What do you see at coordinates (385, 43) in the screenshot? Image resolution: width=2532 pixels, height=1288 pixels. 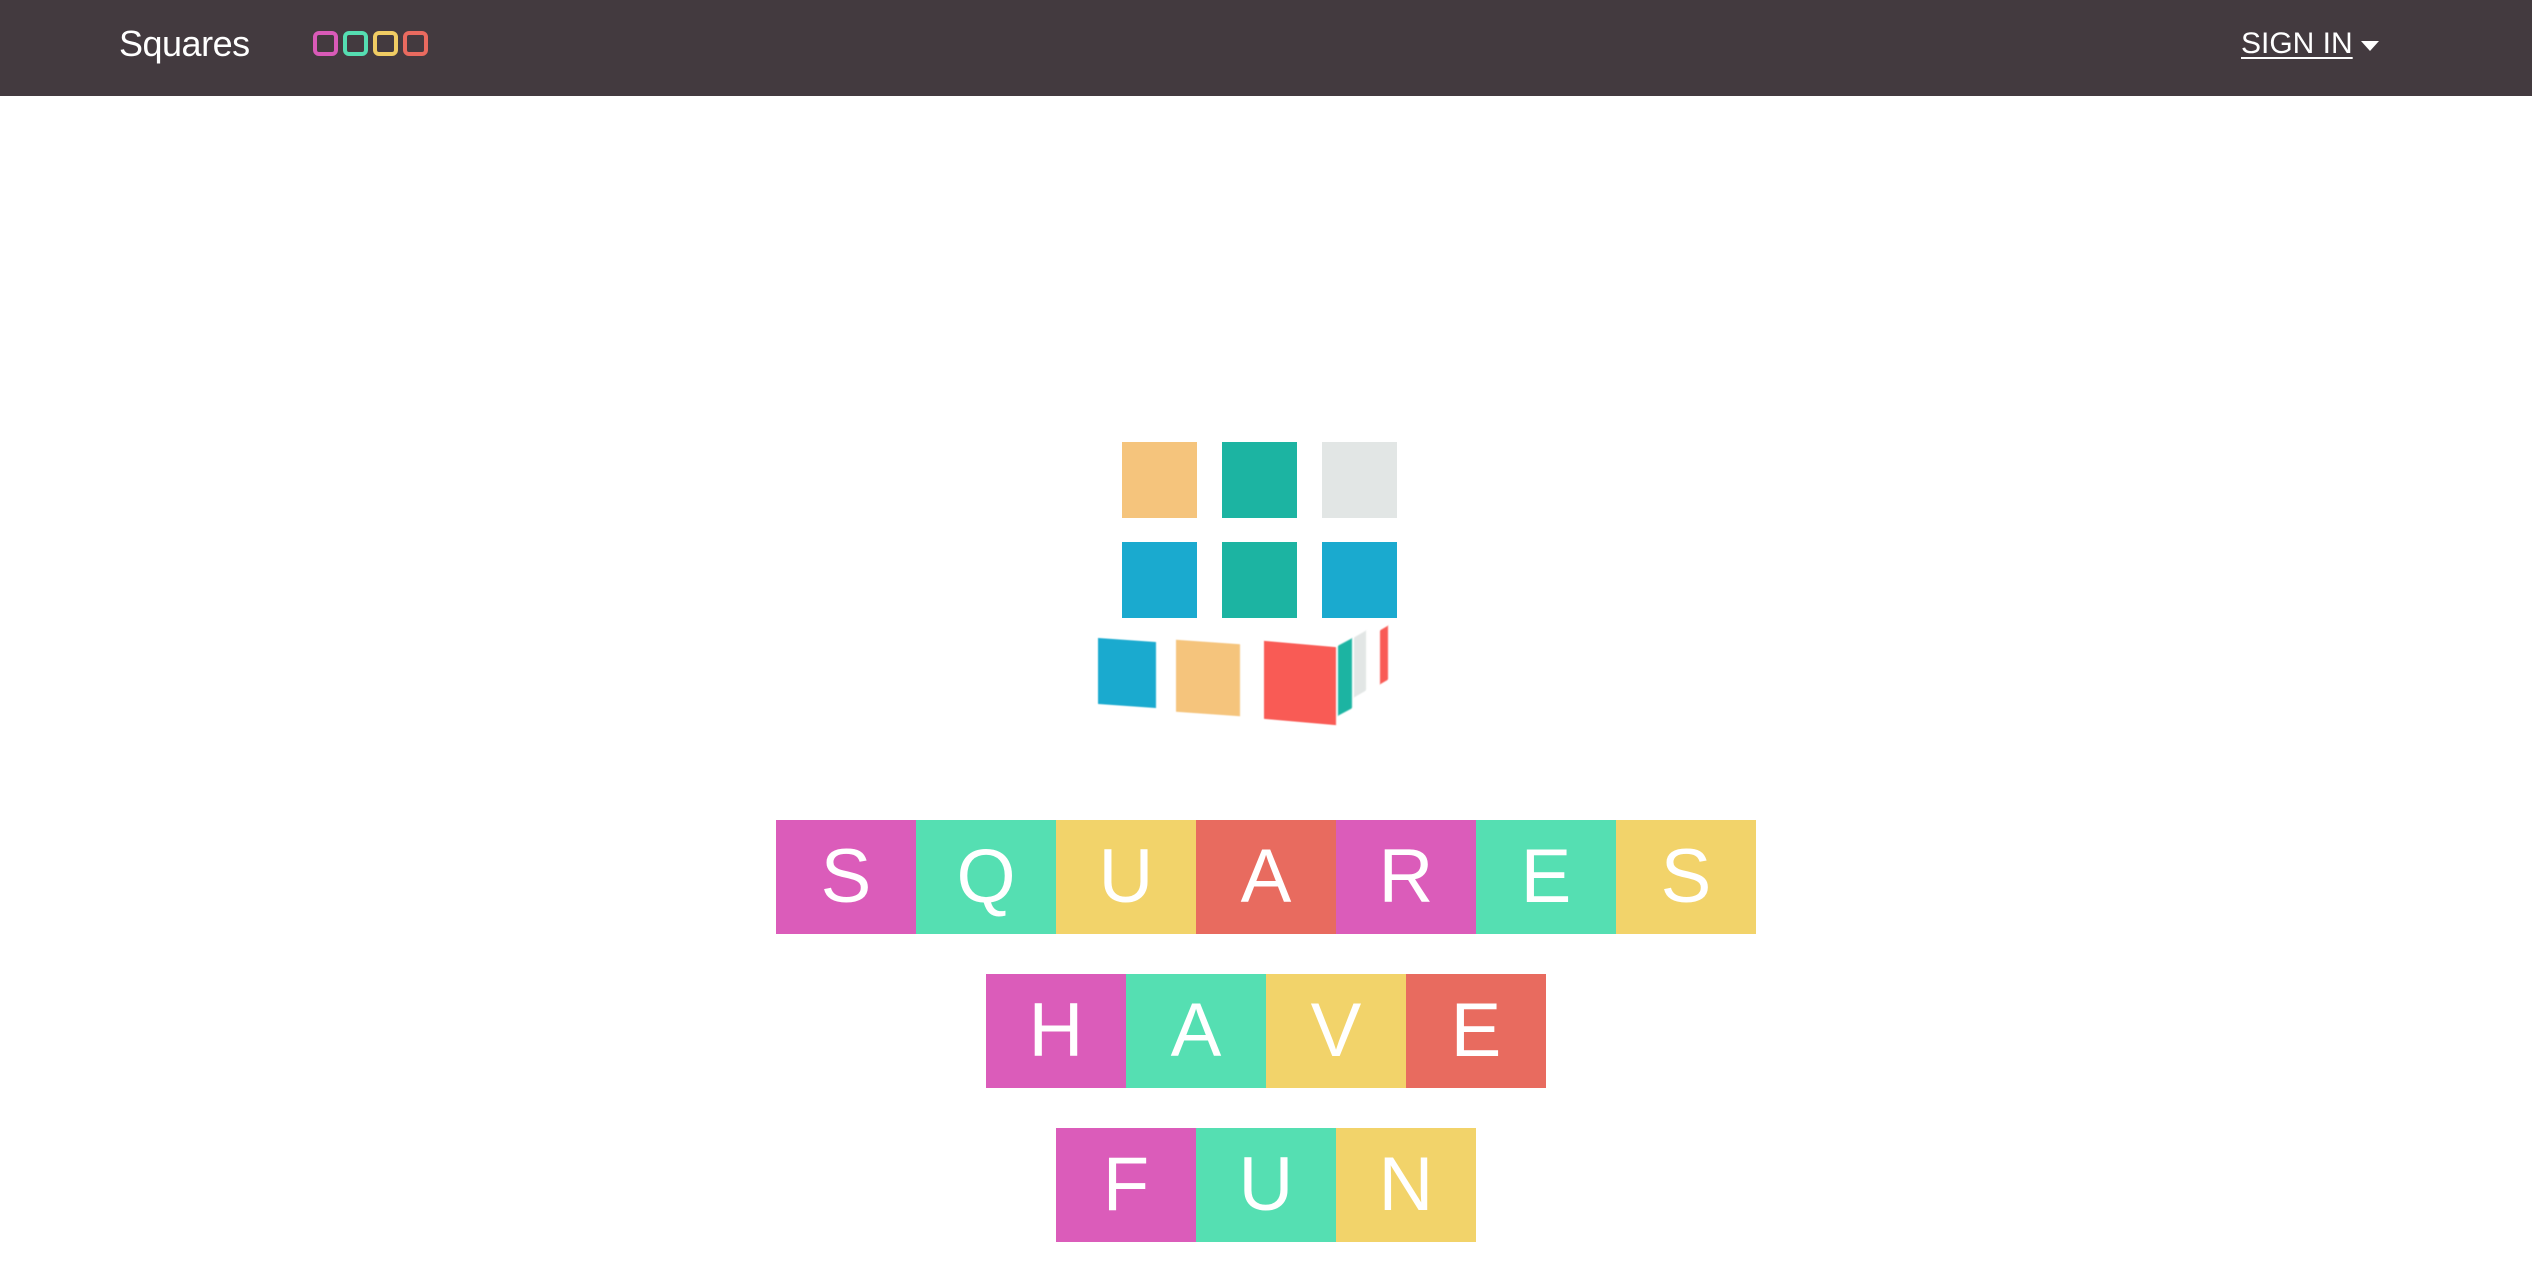 I see `brand-square-yellow-icon` at bounding box center [385, 43].